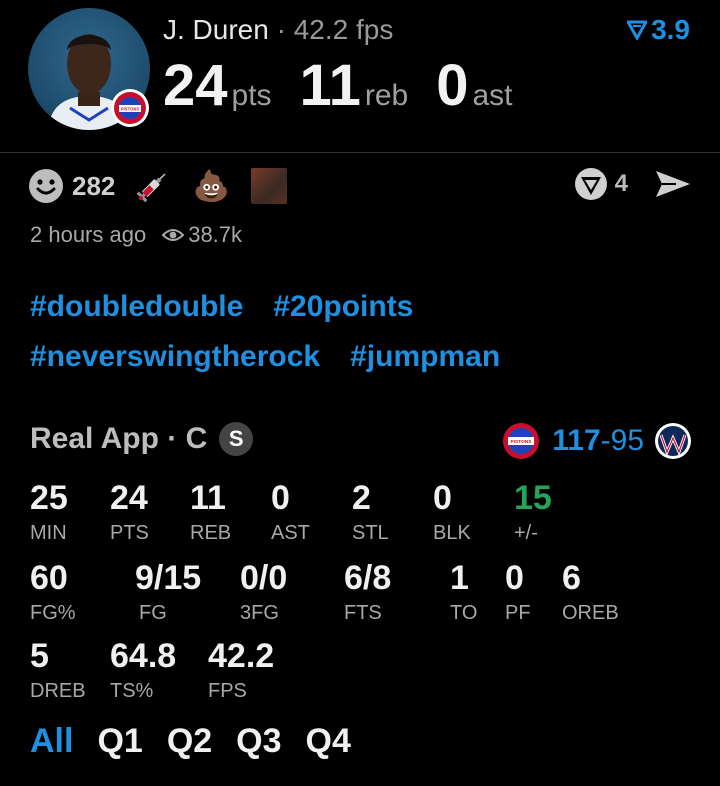  Describe the element at coordinates (51, 741) in the screenshot. I see `tab-all: All` at that location.